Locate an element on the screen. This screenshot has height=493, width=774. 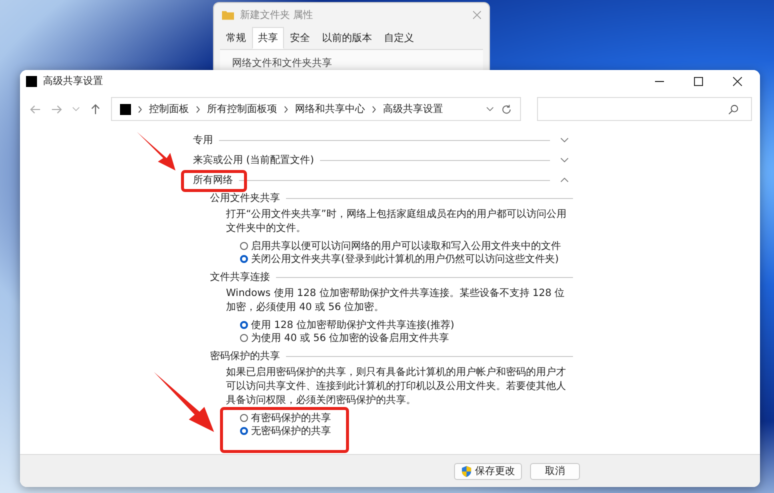
description-text: 如果已启用密码保护的共享，则只有具备此计算机的用户帐户和密码的用户才可以访问共享文件、连接到此计算机的打印机以及公用文件夹。若要使其他人具备访问权限，必须关闭密码保护的共享。 is located at coordinates (396, 387).